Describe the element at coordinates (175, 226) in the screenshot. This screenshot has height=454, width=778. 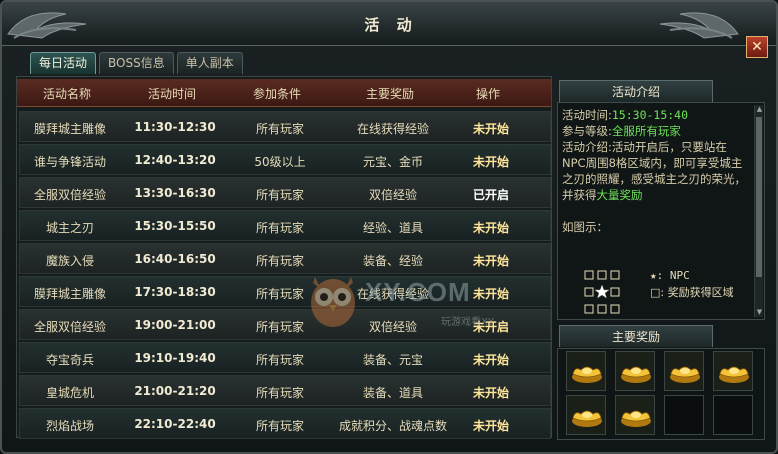
I see `row-time: 15:30-15:50` at that location.